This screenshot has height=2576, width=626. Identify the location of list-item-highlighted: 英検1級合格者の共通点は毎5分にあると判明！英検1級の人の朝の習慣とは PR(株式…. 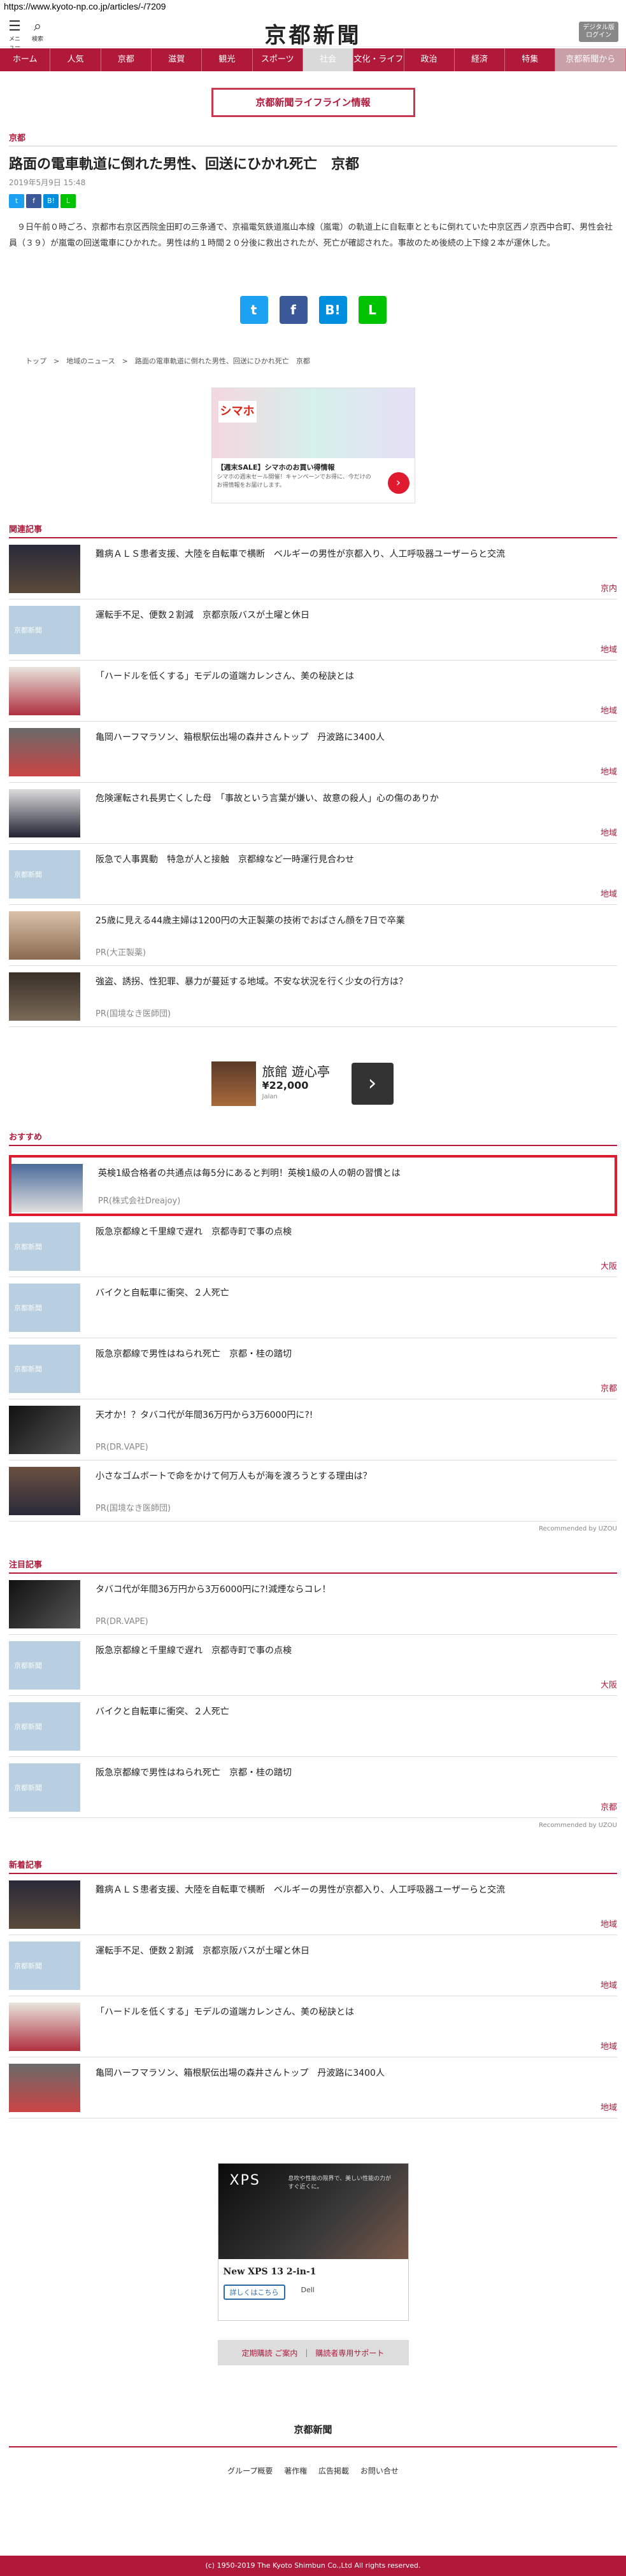
(313, 1185).